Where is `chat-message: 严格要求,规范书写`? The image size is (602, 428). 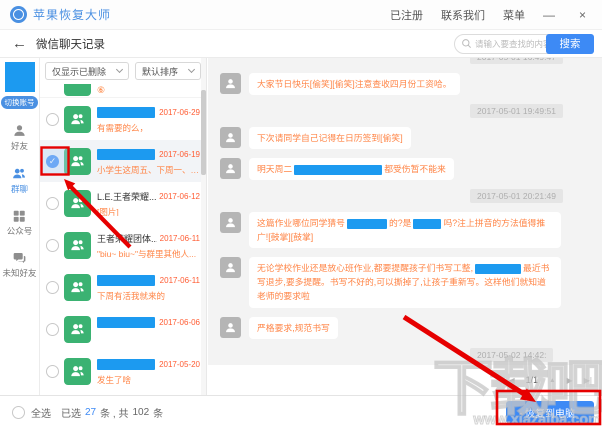 chat-message: 严格要求,规范书写 is located at coordinates (405, 327).